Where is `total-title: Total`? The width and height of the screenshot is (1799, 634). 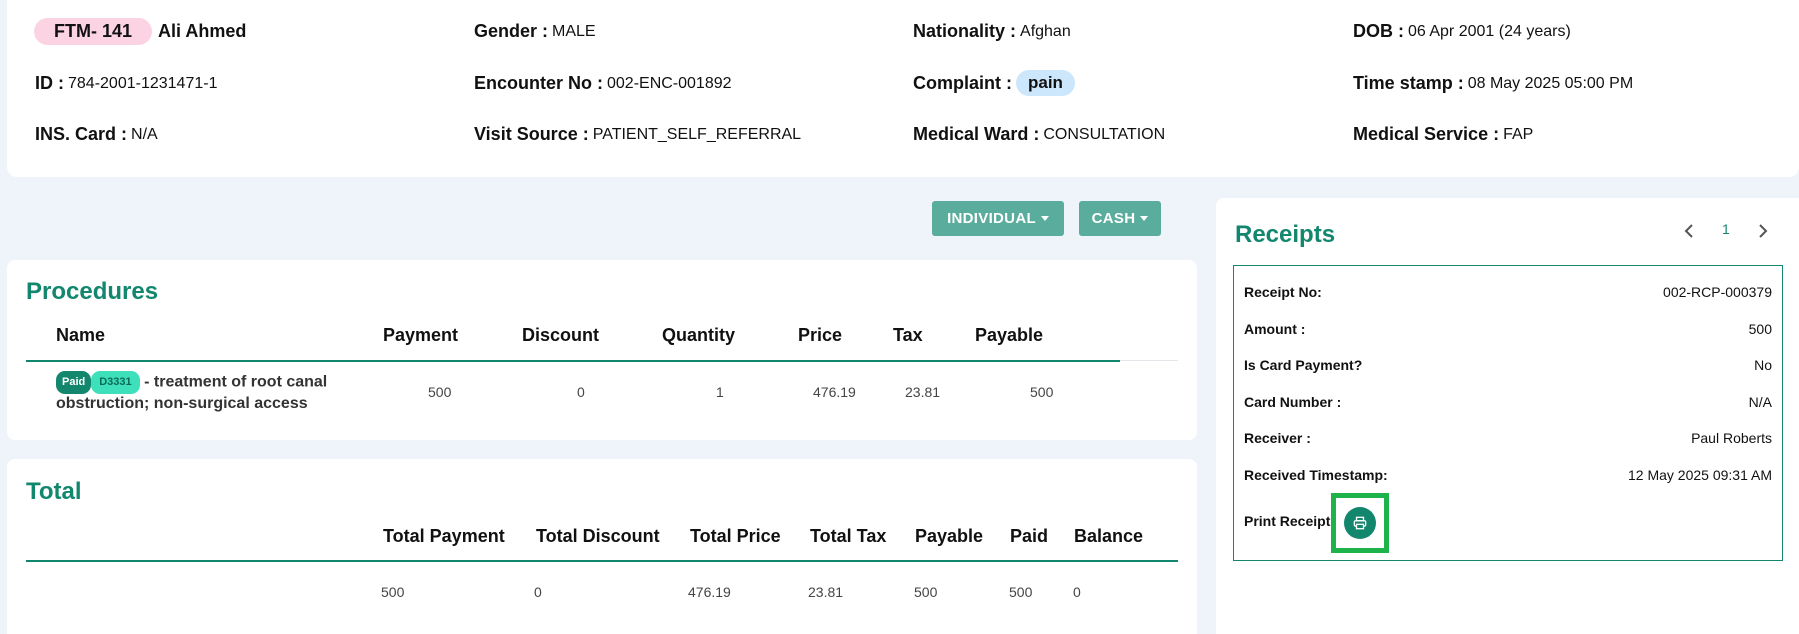
total-title: Total is located at coordinates (54, 491).